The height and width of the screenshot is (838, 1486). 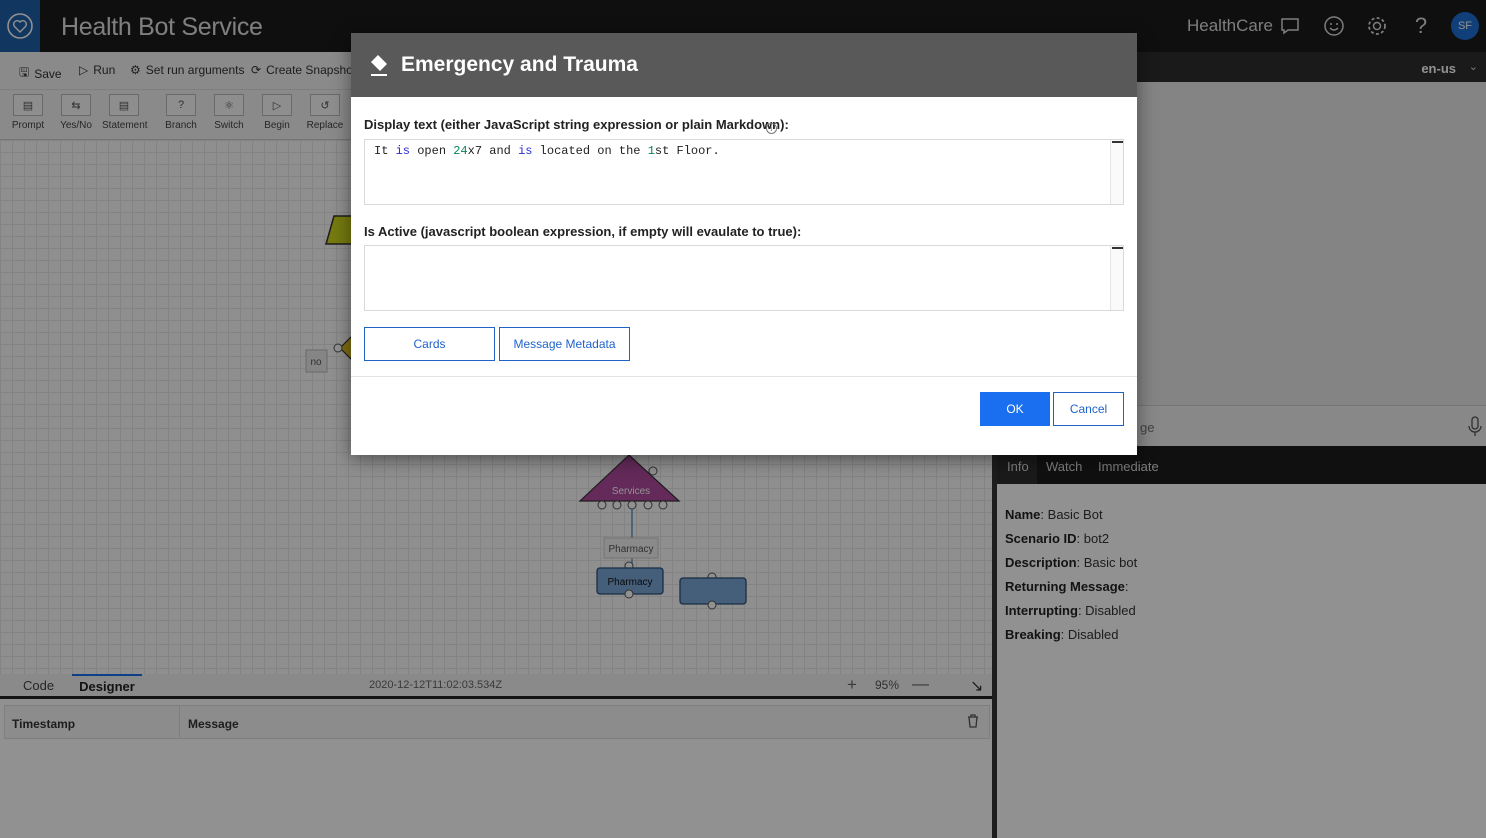 I want to click on ok-button: OK, so click(x=1015, y=409).